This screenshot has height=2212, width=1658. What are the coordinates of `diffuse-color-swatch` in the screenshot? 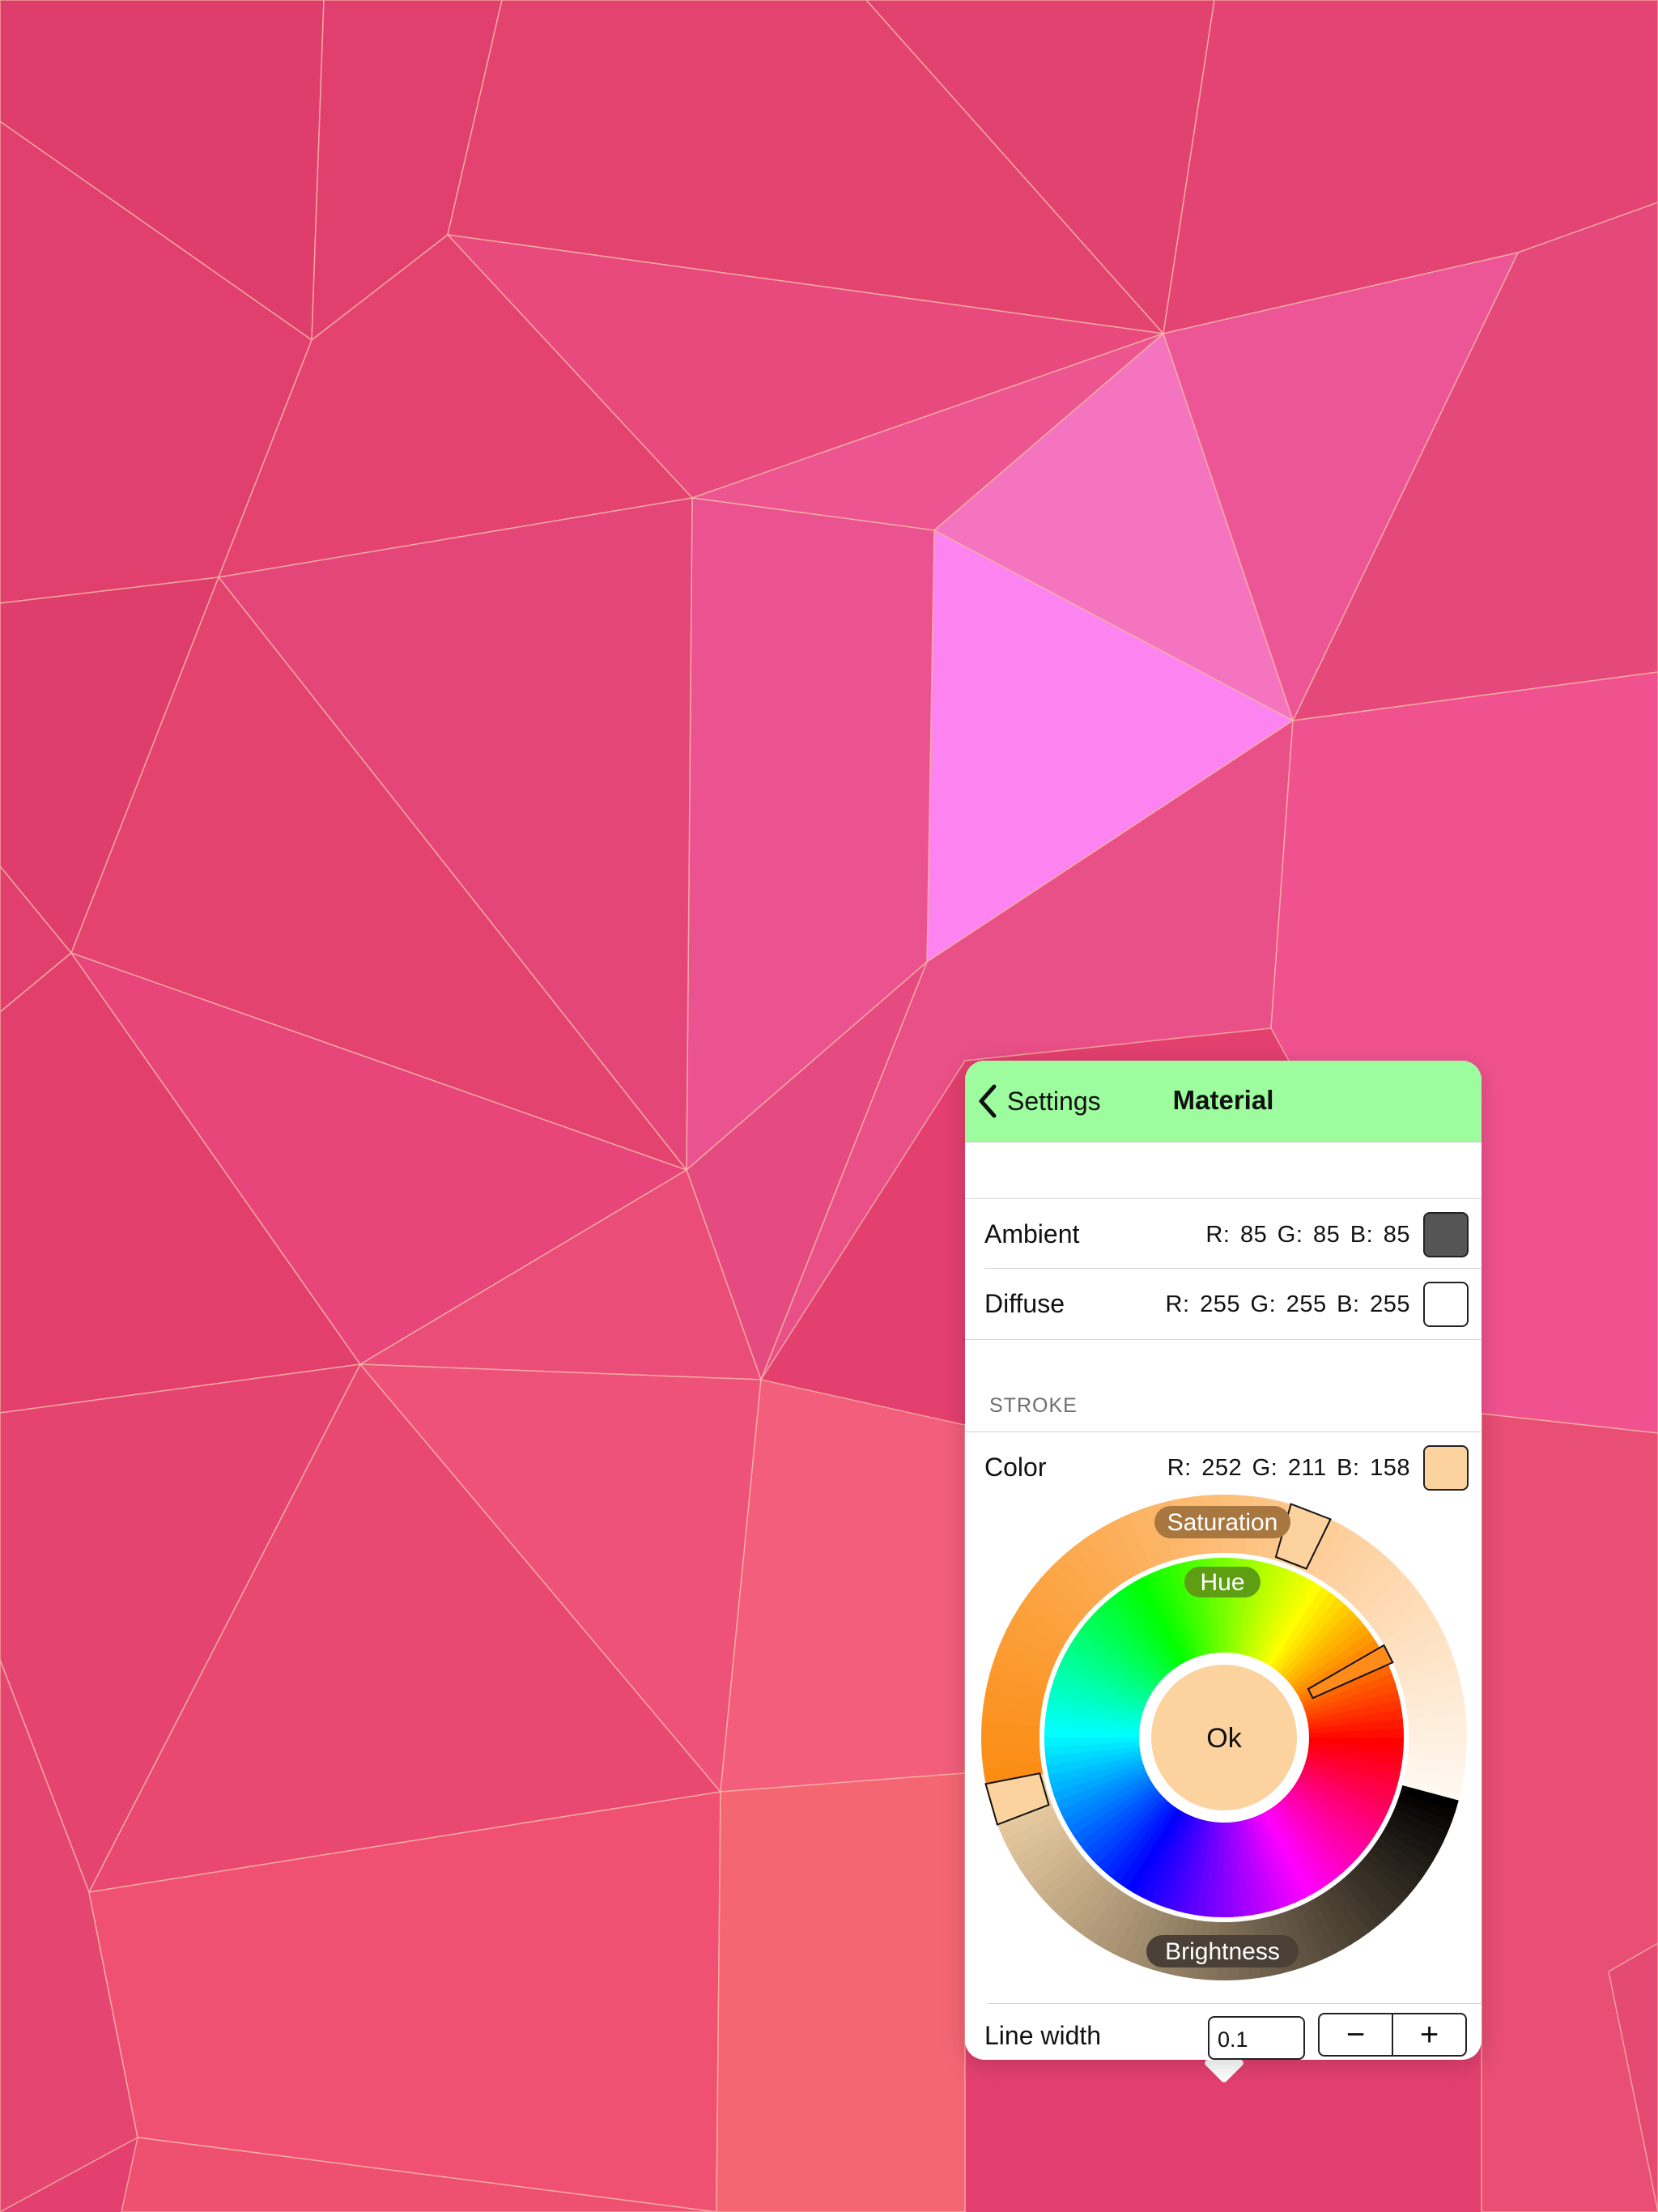 It's located at (1446, 1305).